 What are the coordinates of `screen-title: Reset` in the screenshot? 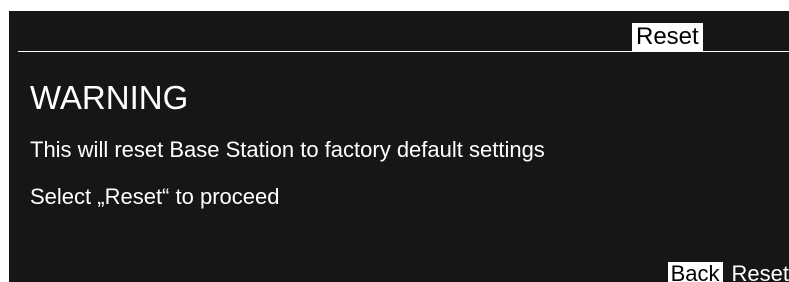 It's located at (667, 37).